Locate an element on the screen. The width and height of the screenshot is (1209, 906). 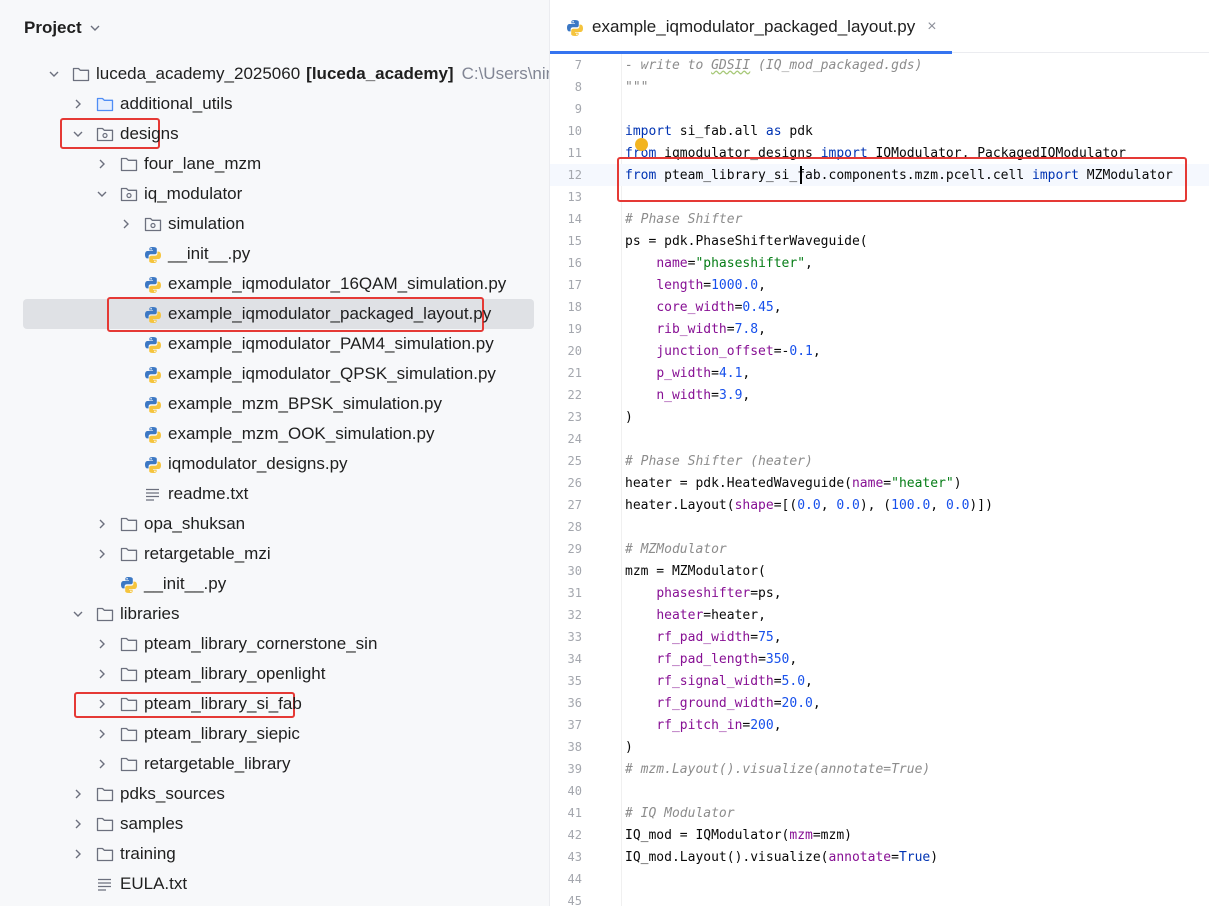
code-line: 15 ps = pdk.PhaseShifterWaveguide( is located at coordinates (879, 241).